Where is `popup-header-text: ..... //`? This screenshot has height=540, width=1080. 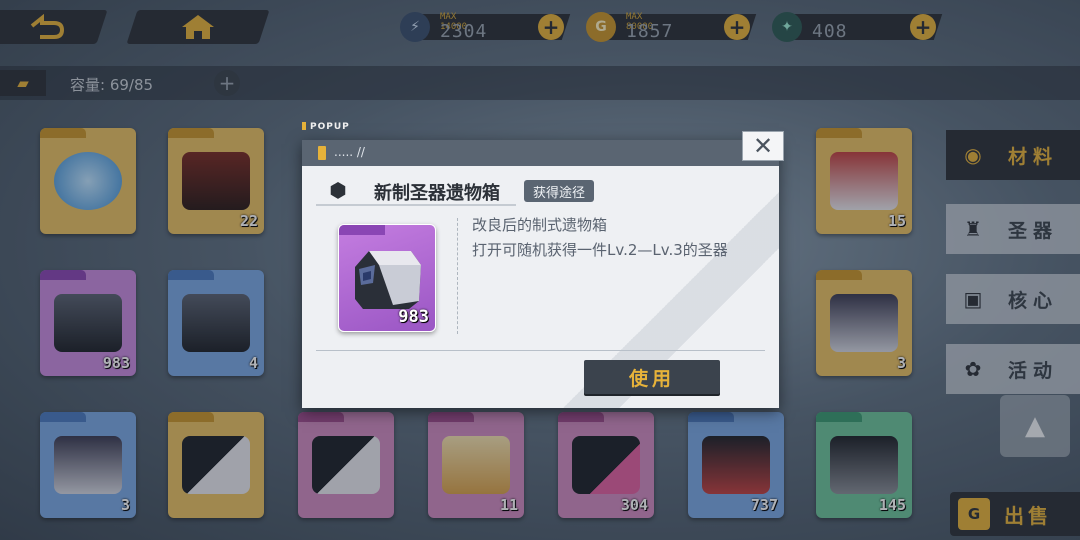
popup-header-text: ..... // is located at coordinates (349, 152).